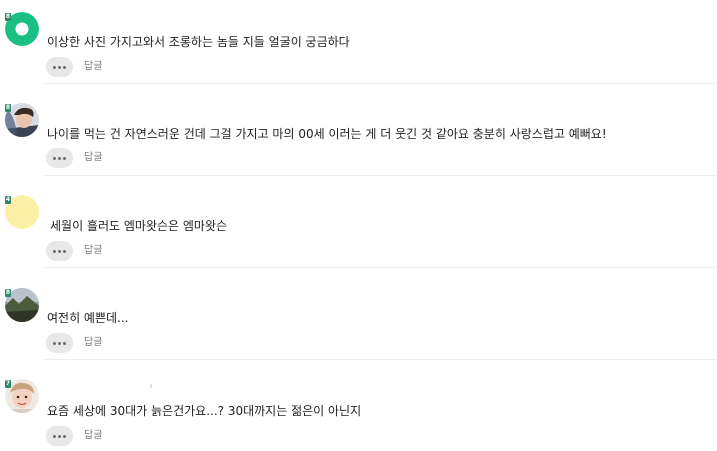 This screenshot has height=451, width=717. I want to click on level-badge: 4, so click(8, 200).